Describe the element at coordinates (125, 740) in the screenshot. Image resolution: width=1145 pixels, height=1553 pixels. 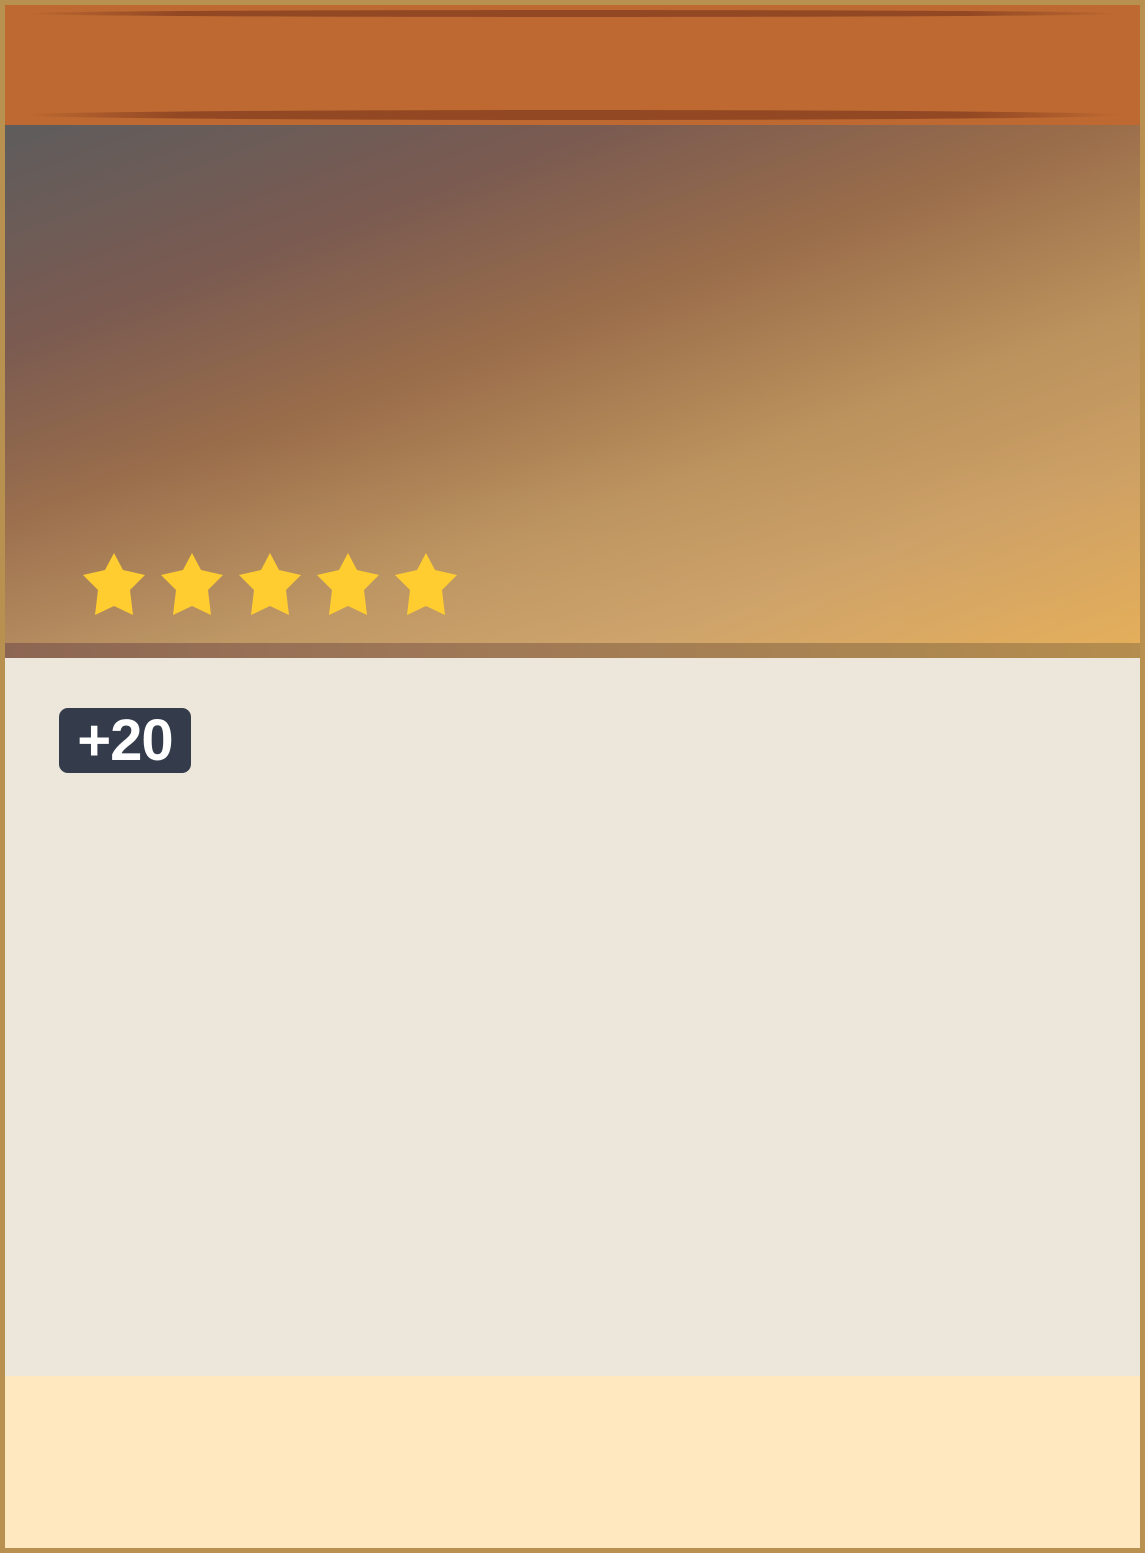
I see `cost-badge: +20` at that location.